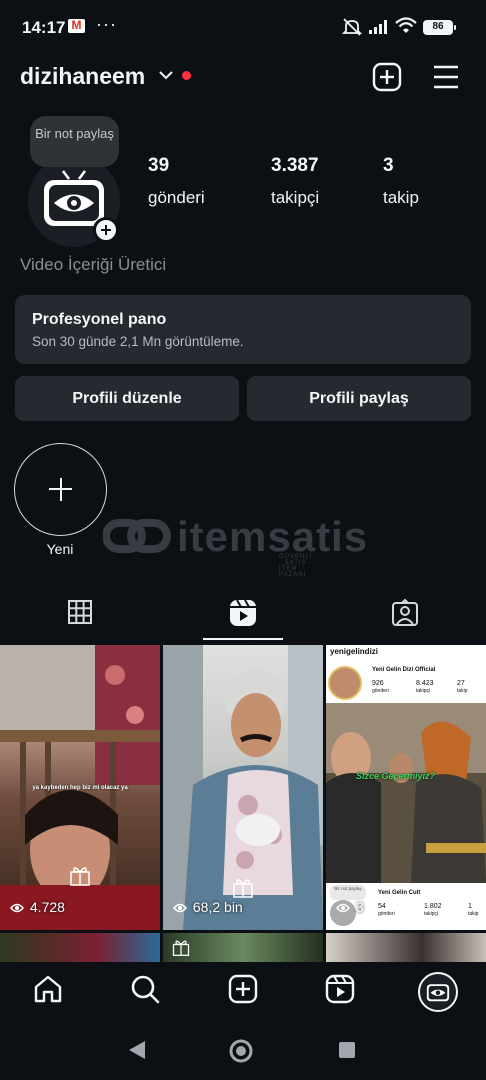  I want to click on tagged-icon, so click(405, 612).